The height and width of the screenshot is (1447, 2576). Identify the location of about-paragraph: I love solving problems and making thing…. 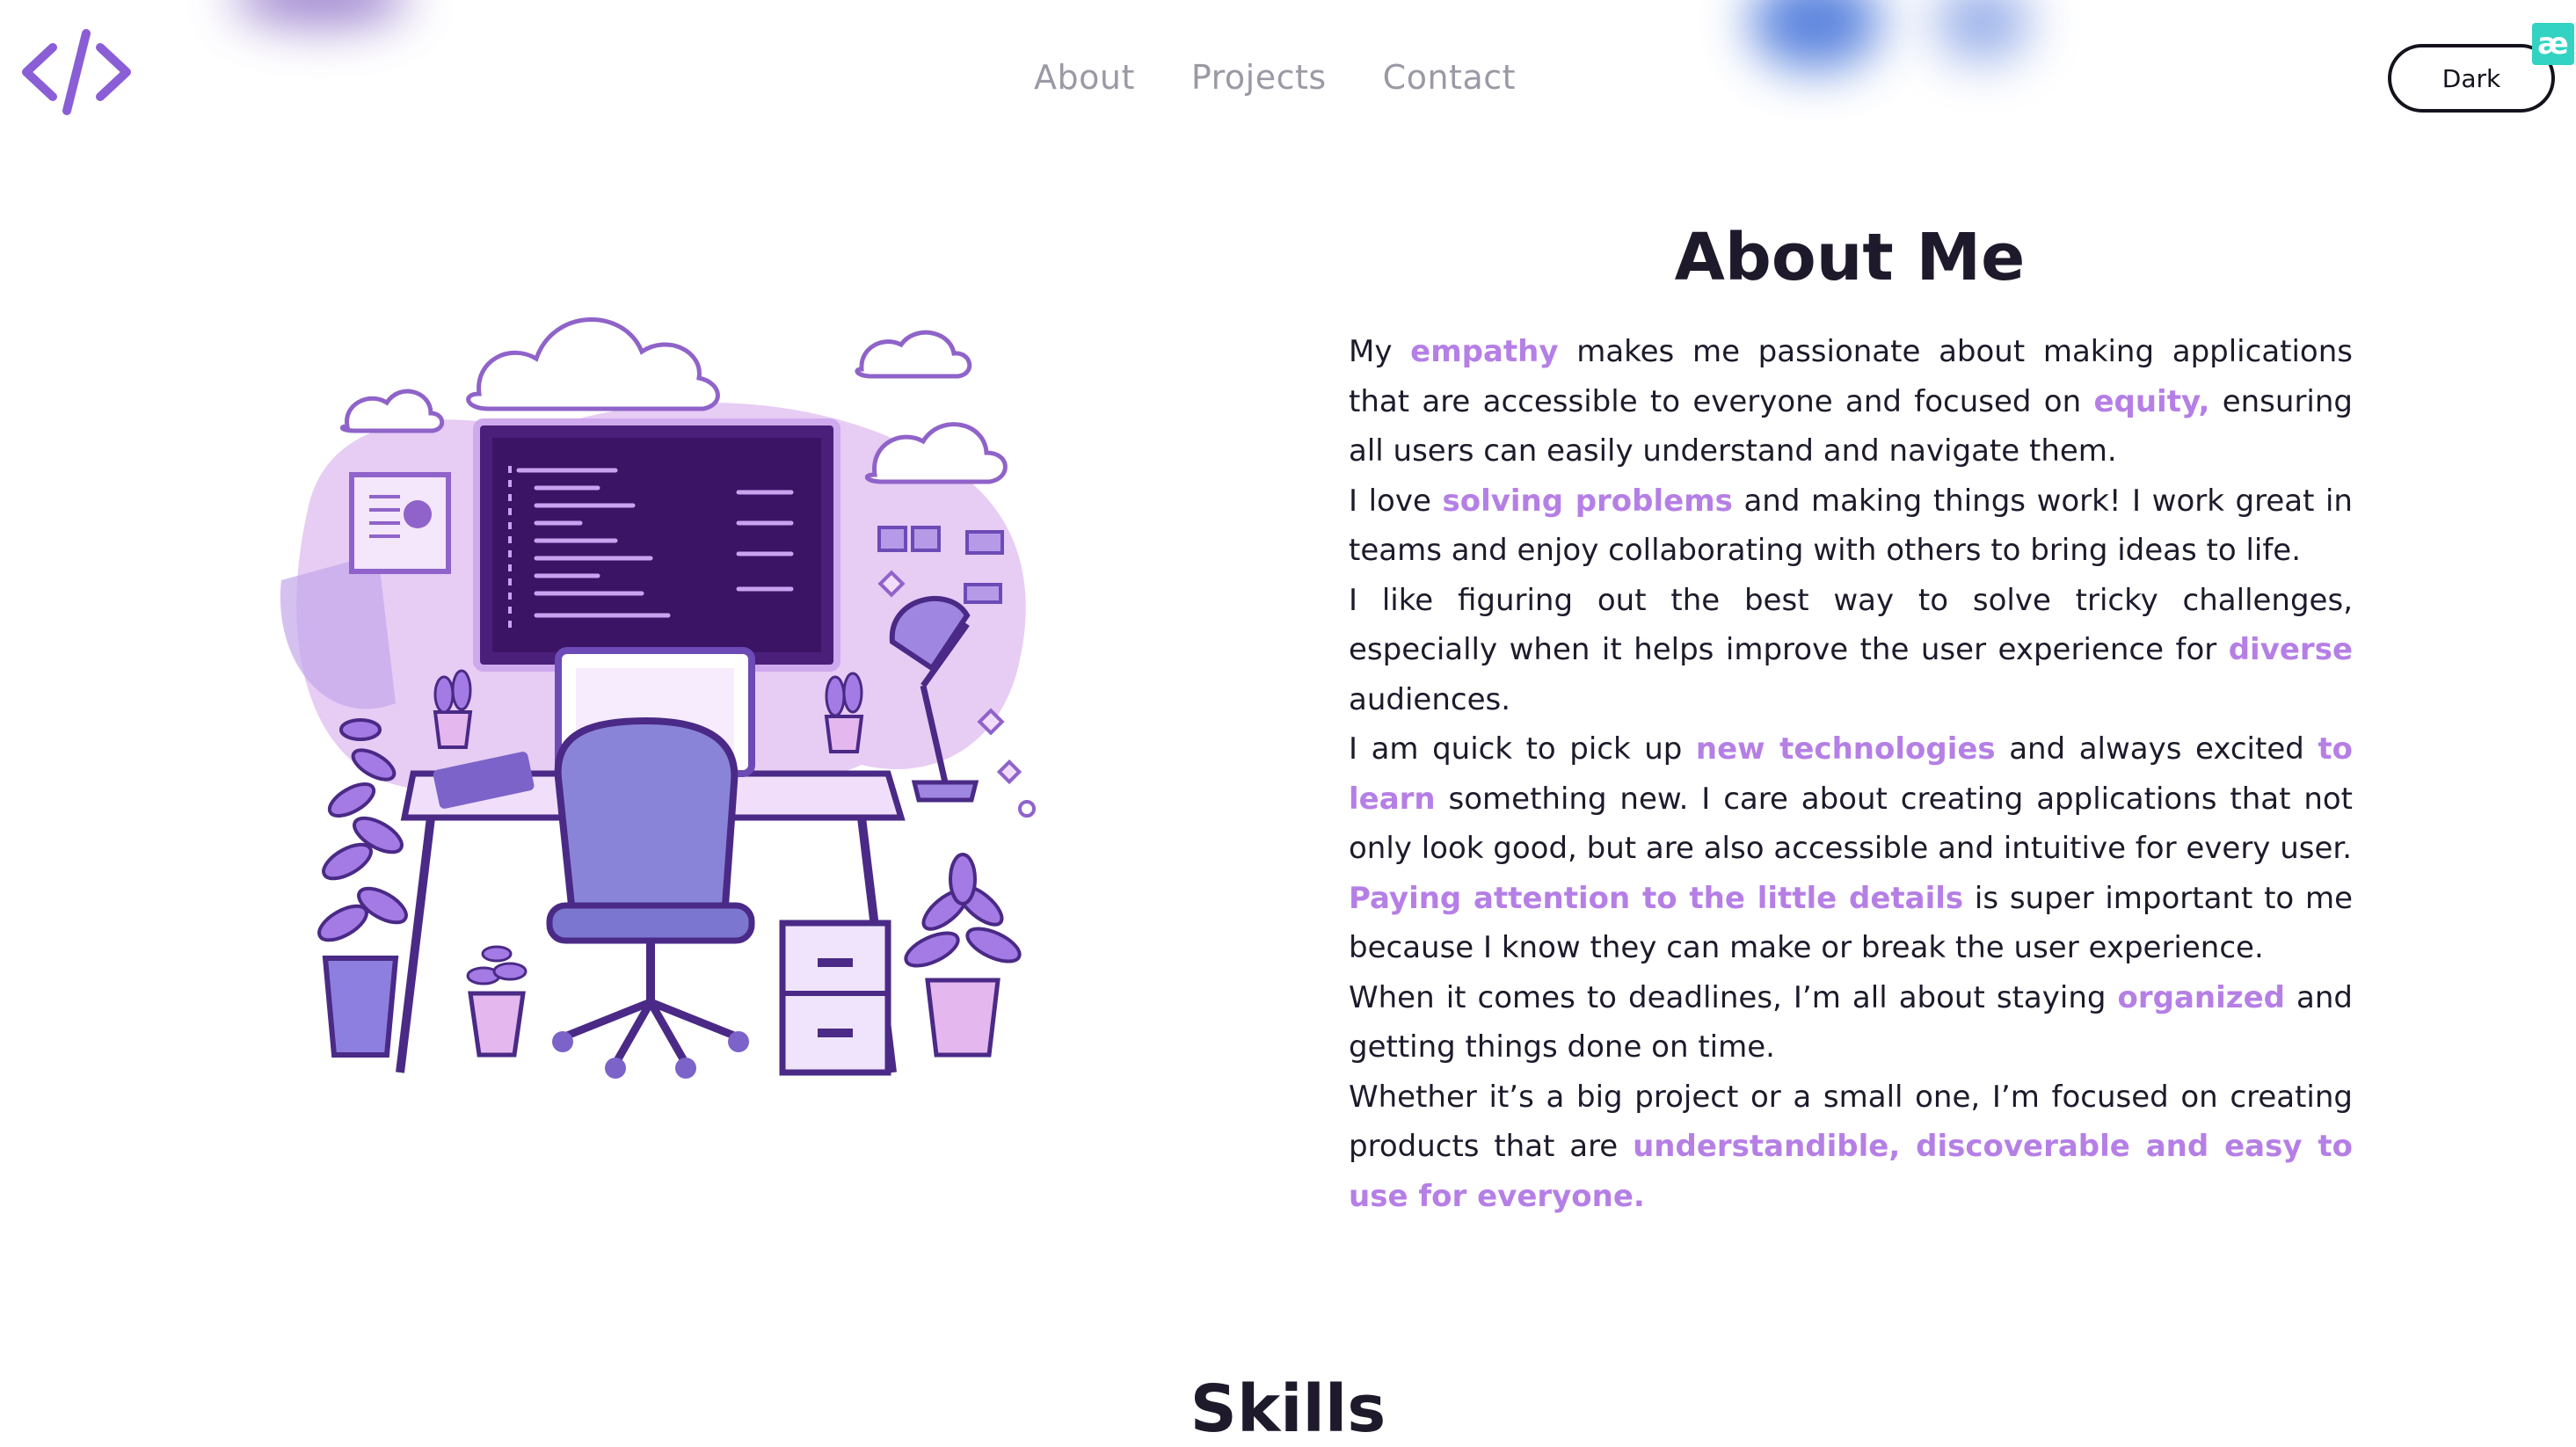
(1851, 526).